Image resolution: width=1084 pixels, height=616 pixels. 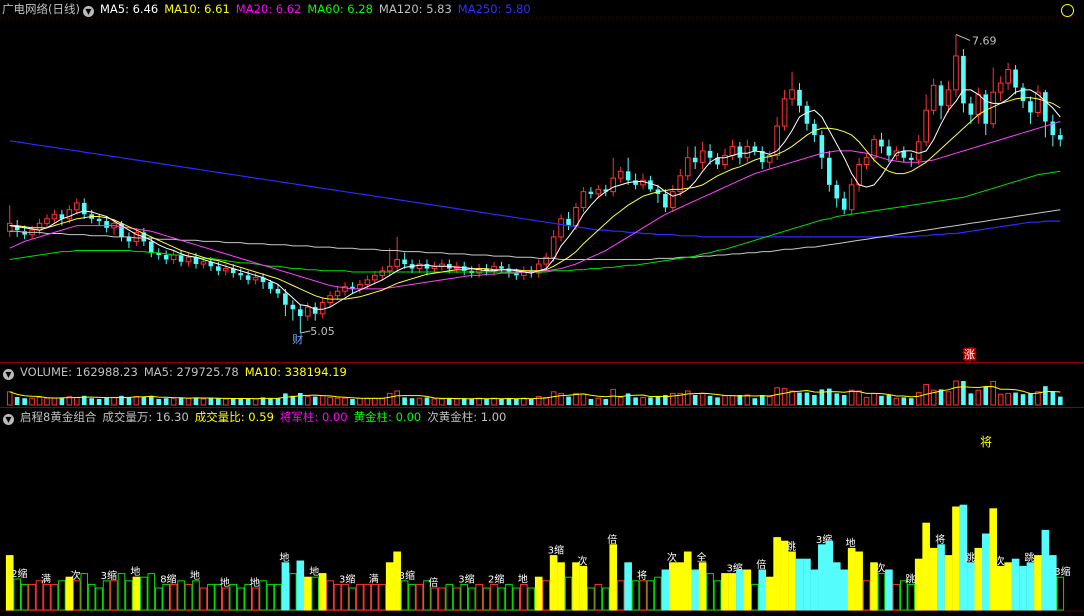 I want to click on settings-circle-icon, so click(x=1067, y=10).